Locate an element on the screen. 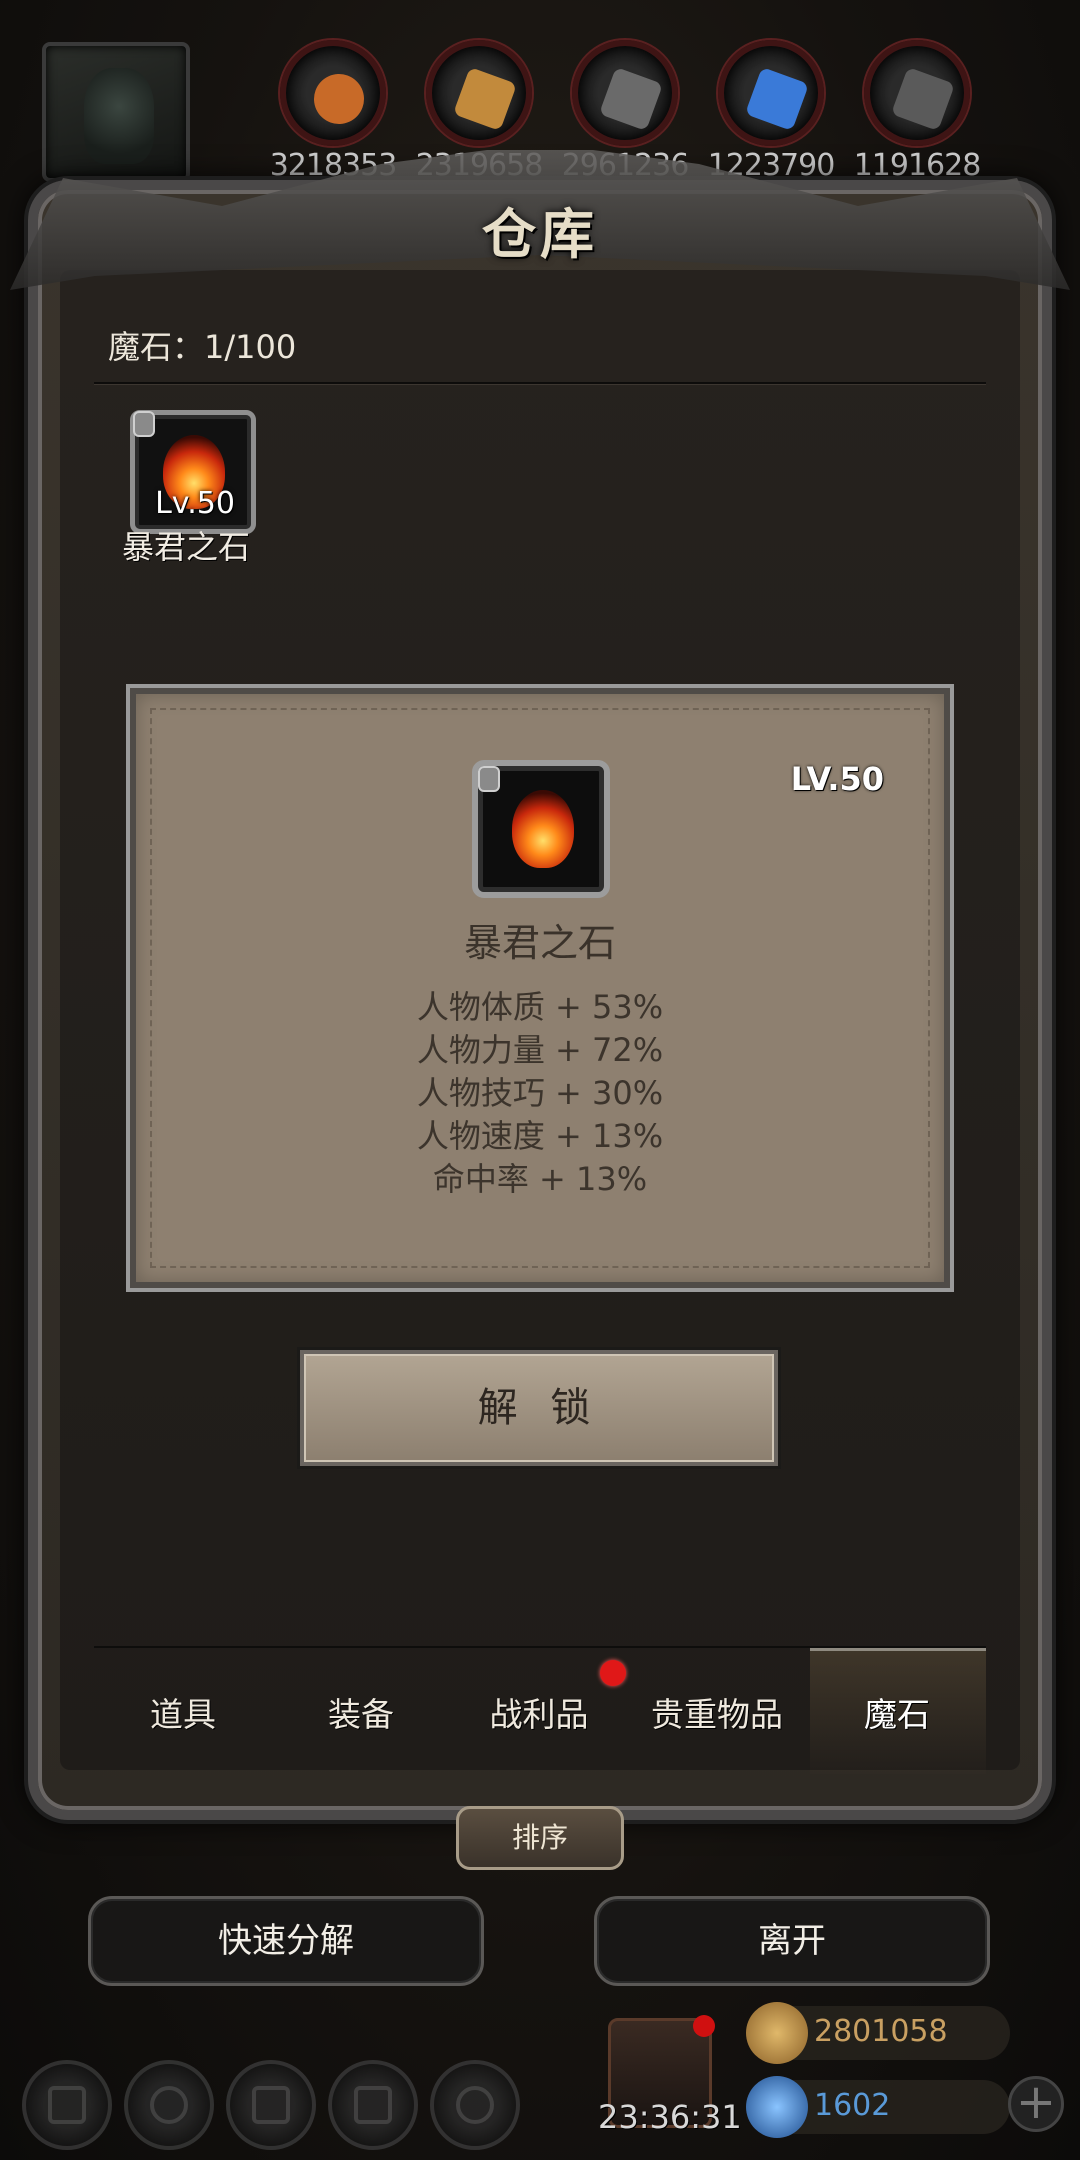 The height and width of the screenshot is (2160, 1080). star-icon is located at coordinates (169, 2105).